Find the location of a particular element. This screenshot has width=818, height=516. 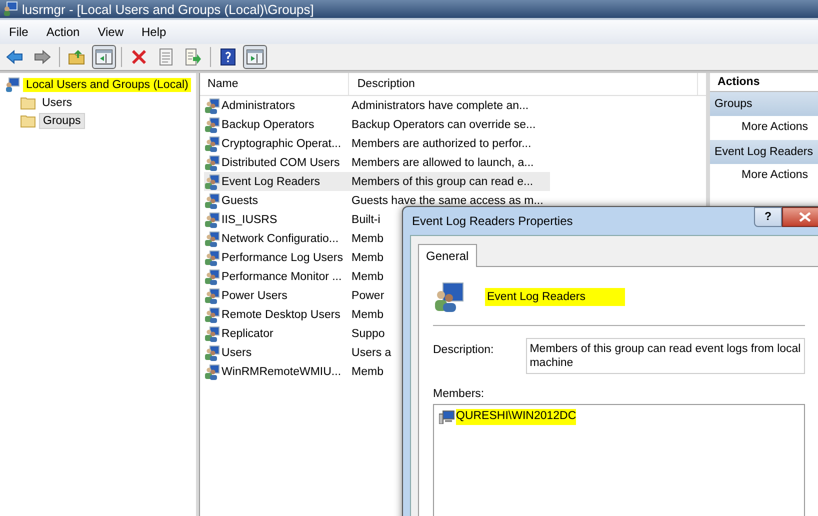

group-name: Guests is located at coordinates (240, 200).